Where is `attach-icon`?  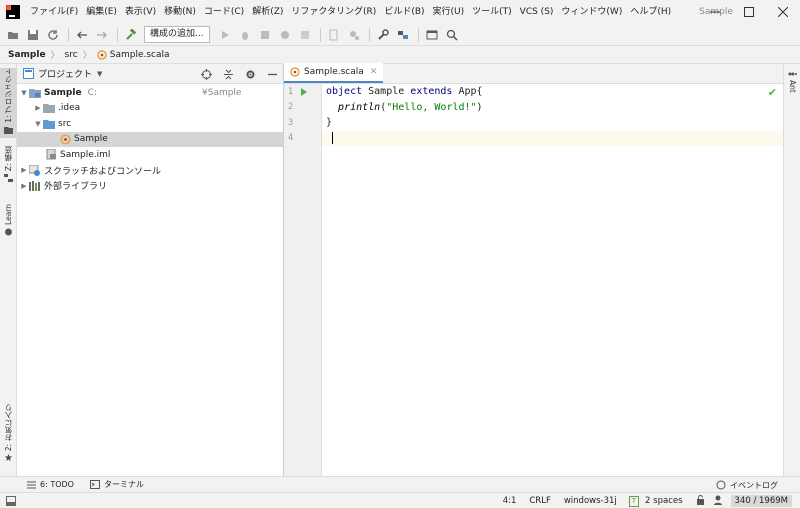 attach-icon is located at coordinates (354, 35).